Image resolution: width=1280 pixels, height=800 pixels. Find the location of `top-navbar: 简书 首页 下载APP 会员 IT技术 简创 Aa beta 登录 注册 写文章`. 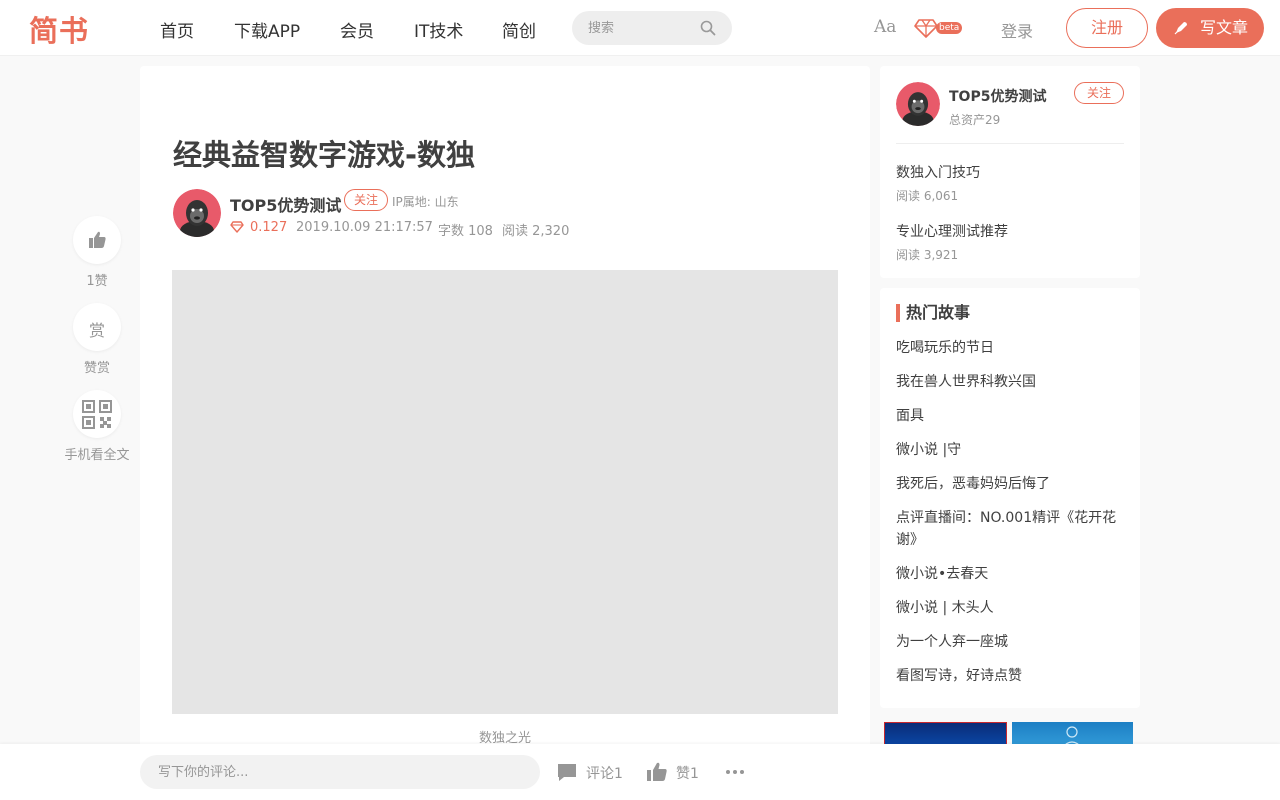

top-navbar: 简书 首页 下载APP 会员 IT技术 简创 Aa beta 登录 注册 写文章 is located at coordinates (640, 28).